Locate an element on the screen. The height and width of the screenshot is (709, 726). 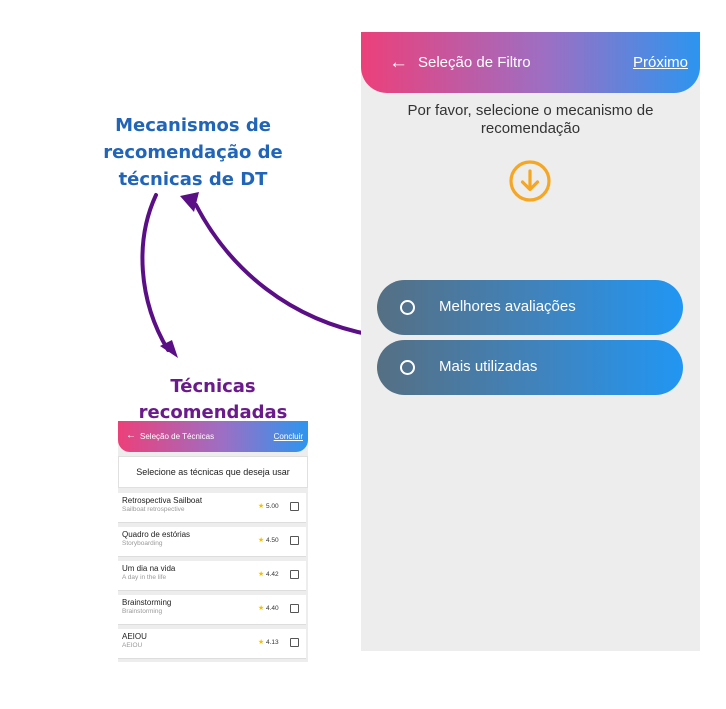
option-label: Mais utilizadas is located at coordinates (488, 366).